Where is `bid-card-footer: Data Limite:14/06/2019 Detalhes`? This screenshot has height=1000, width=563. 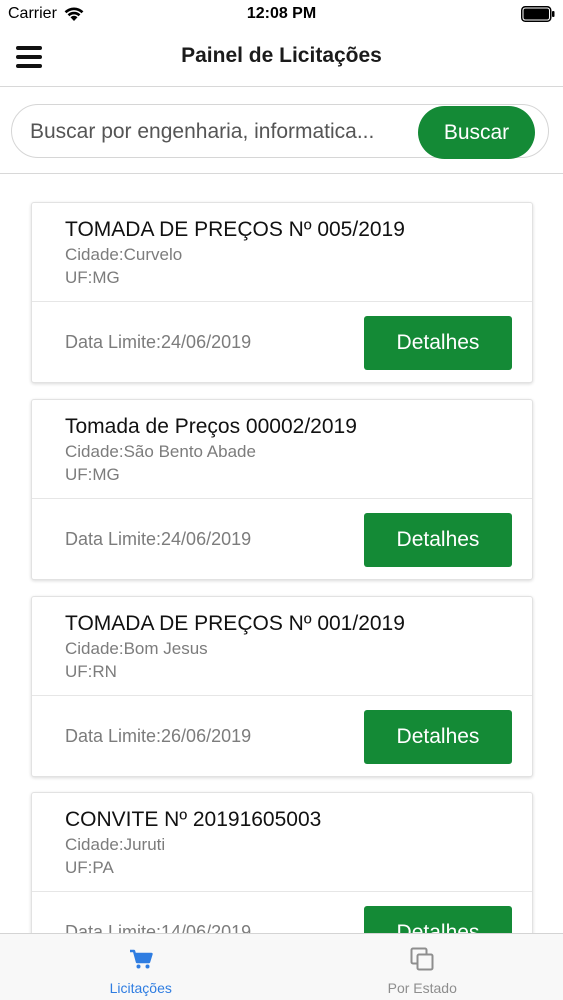
bid-card-footer: Data Limite:14/06/2019 Detalhes is located at coordinates (282, 912).